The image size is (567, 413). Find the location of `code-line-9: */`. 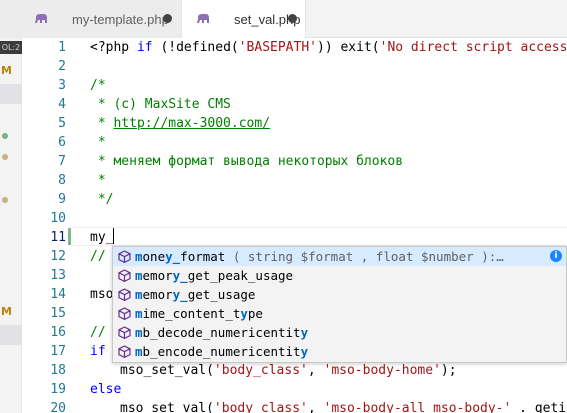

code-line-9: */ is located at coordinates (102, 199).